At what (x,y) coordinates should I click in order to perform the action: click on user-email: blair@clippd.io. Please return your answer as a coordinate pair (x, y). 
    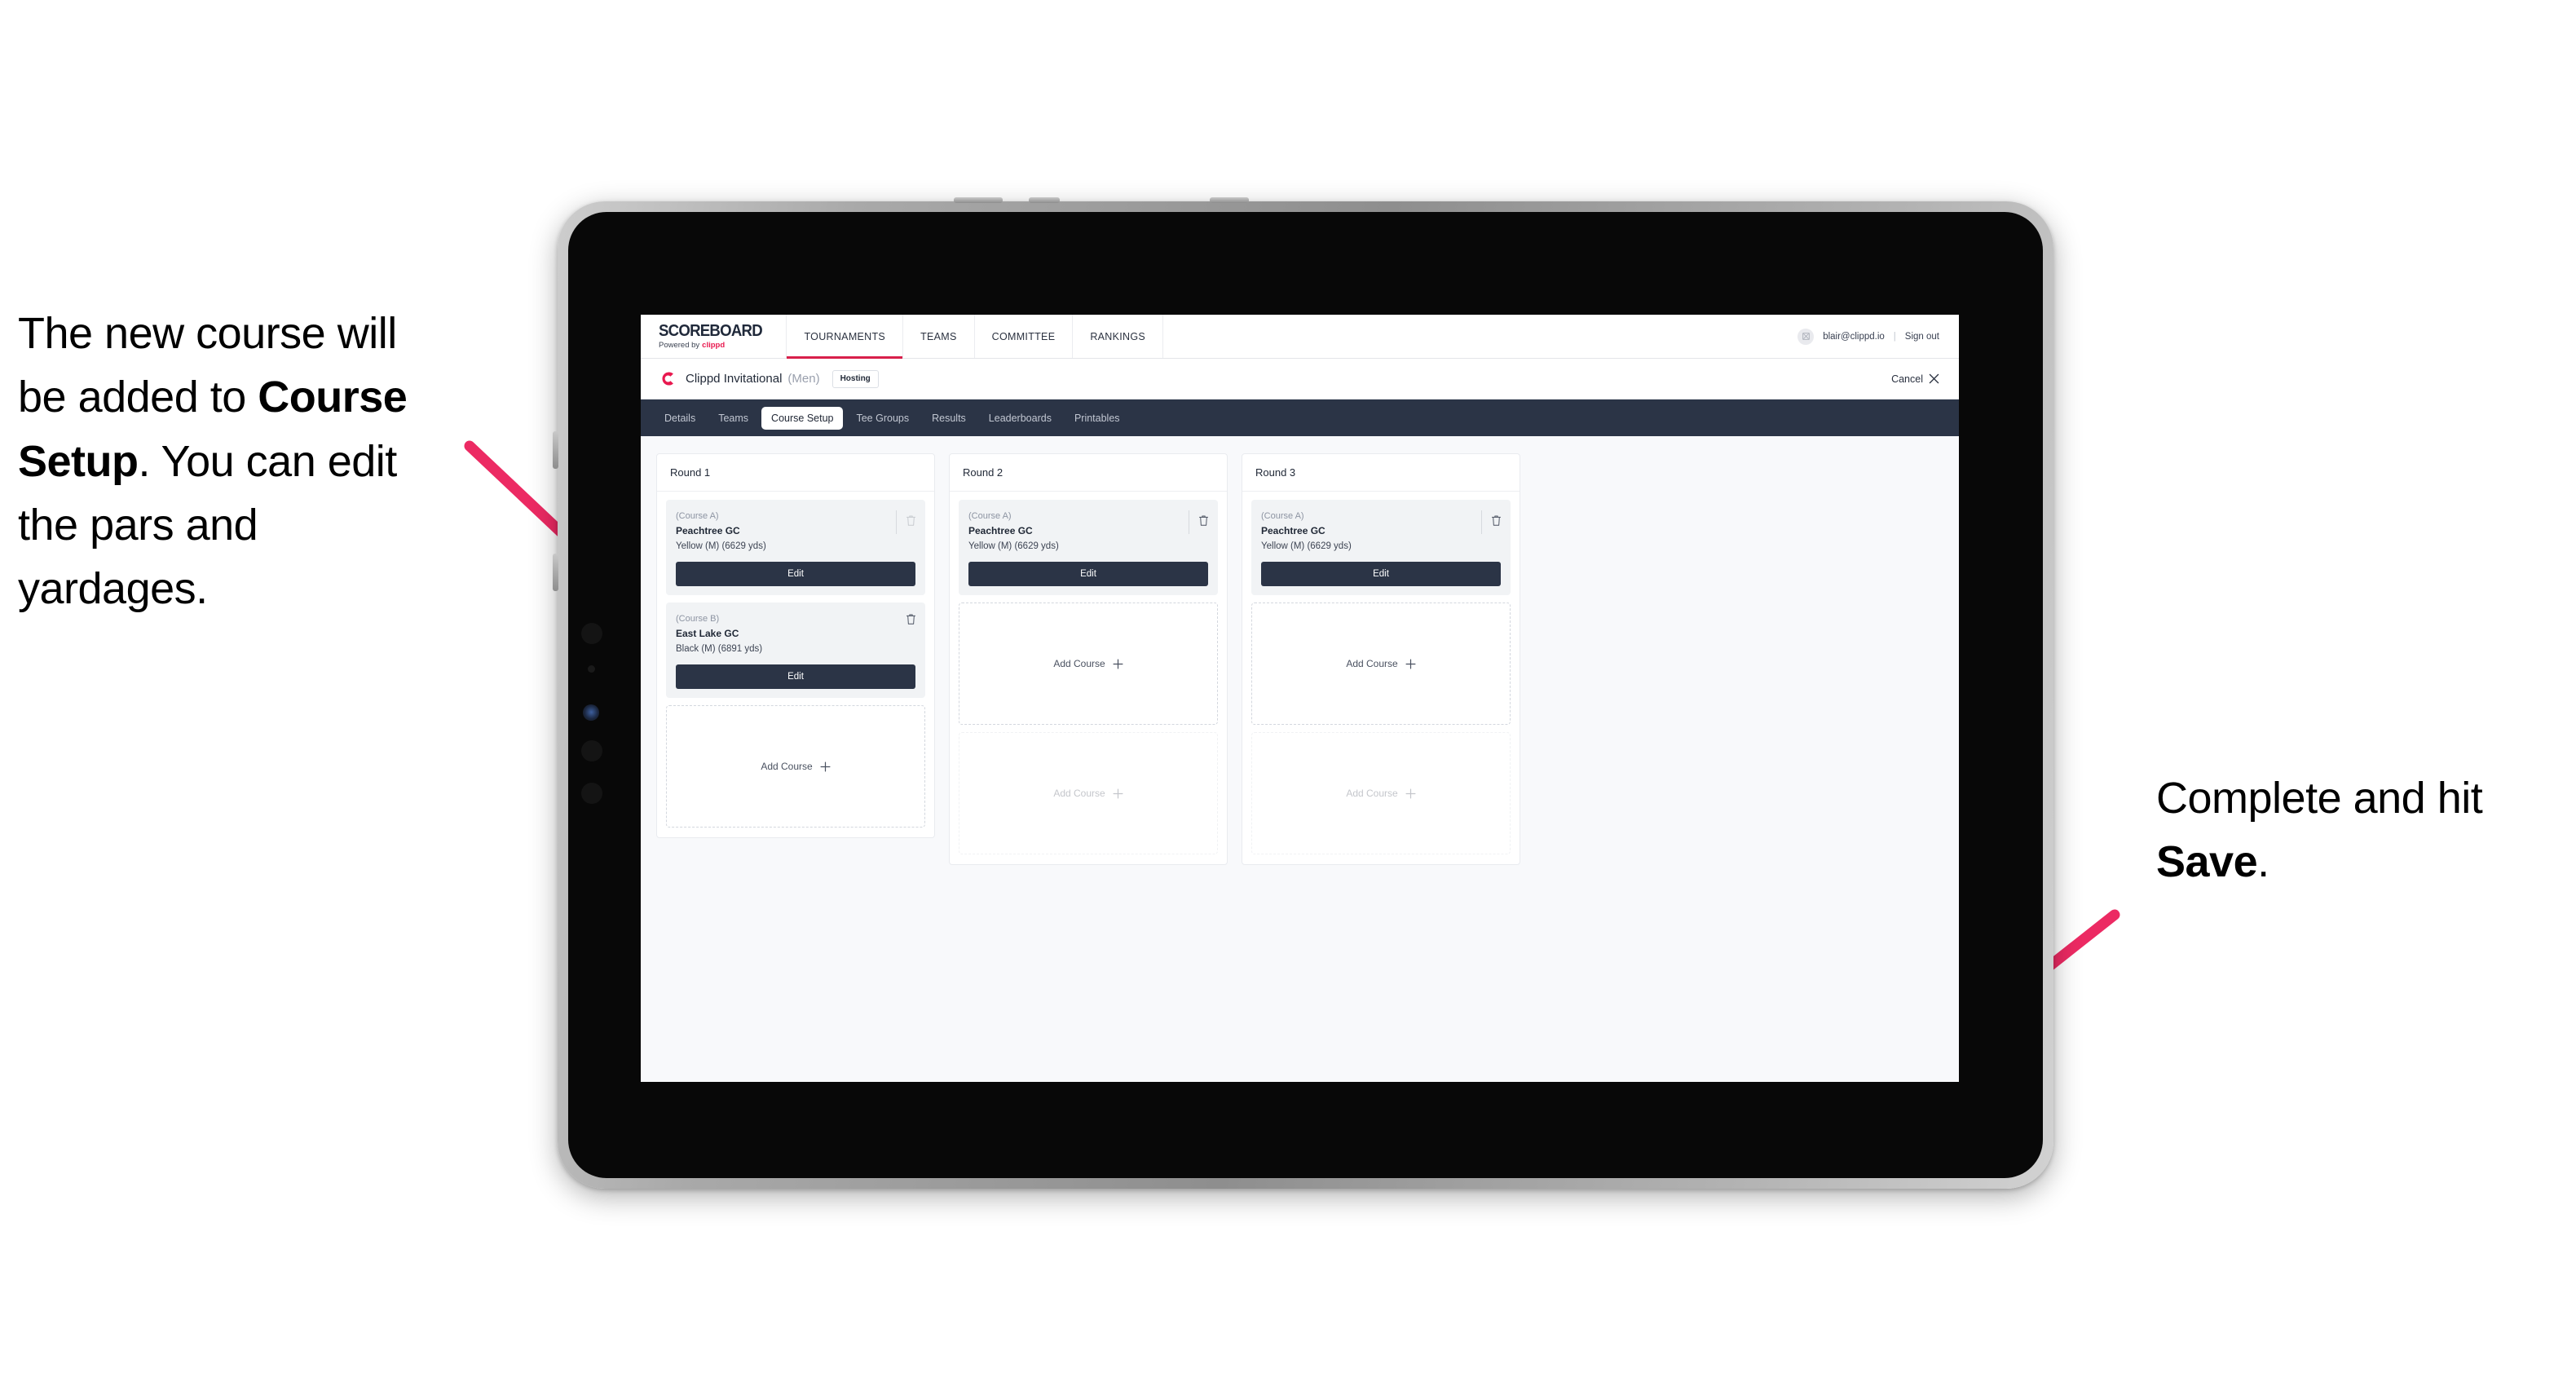
    Looking at the image, I should click on (1854, 336).